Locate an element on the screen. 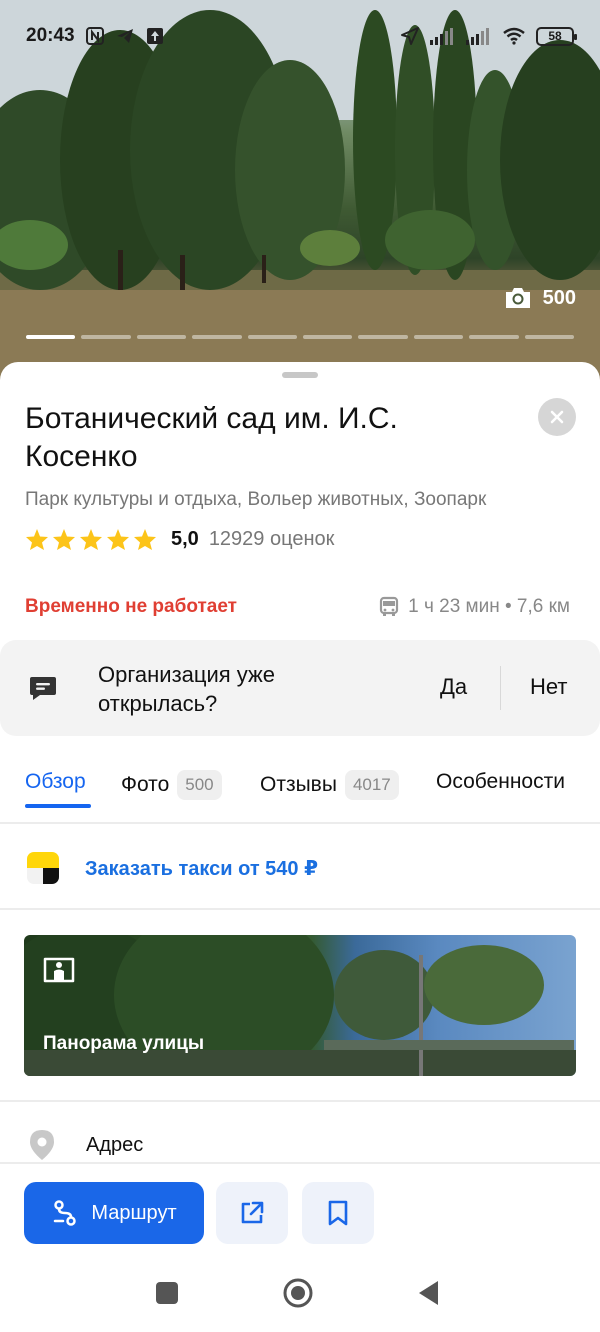  tab-badge: 500 is located at coordinates (199, 785).